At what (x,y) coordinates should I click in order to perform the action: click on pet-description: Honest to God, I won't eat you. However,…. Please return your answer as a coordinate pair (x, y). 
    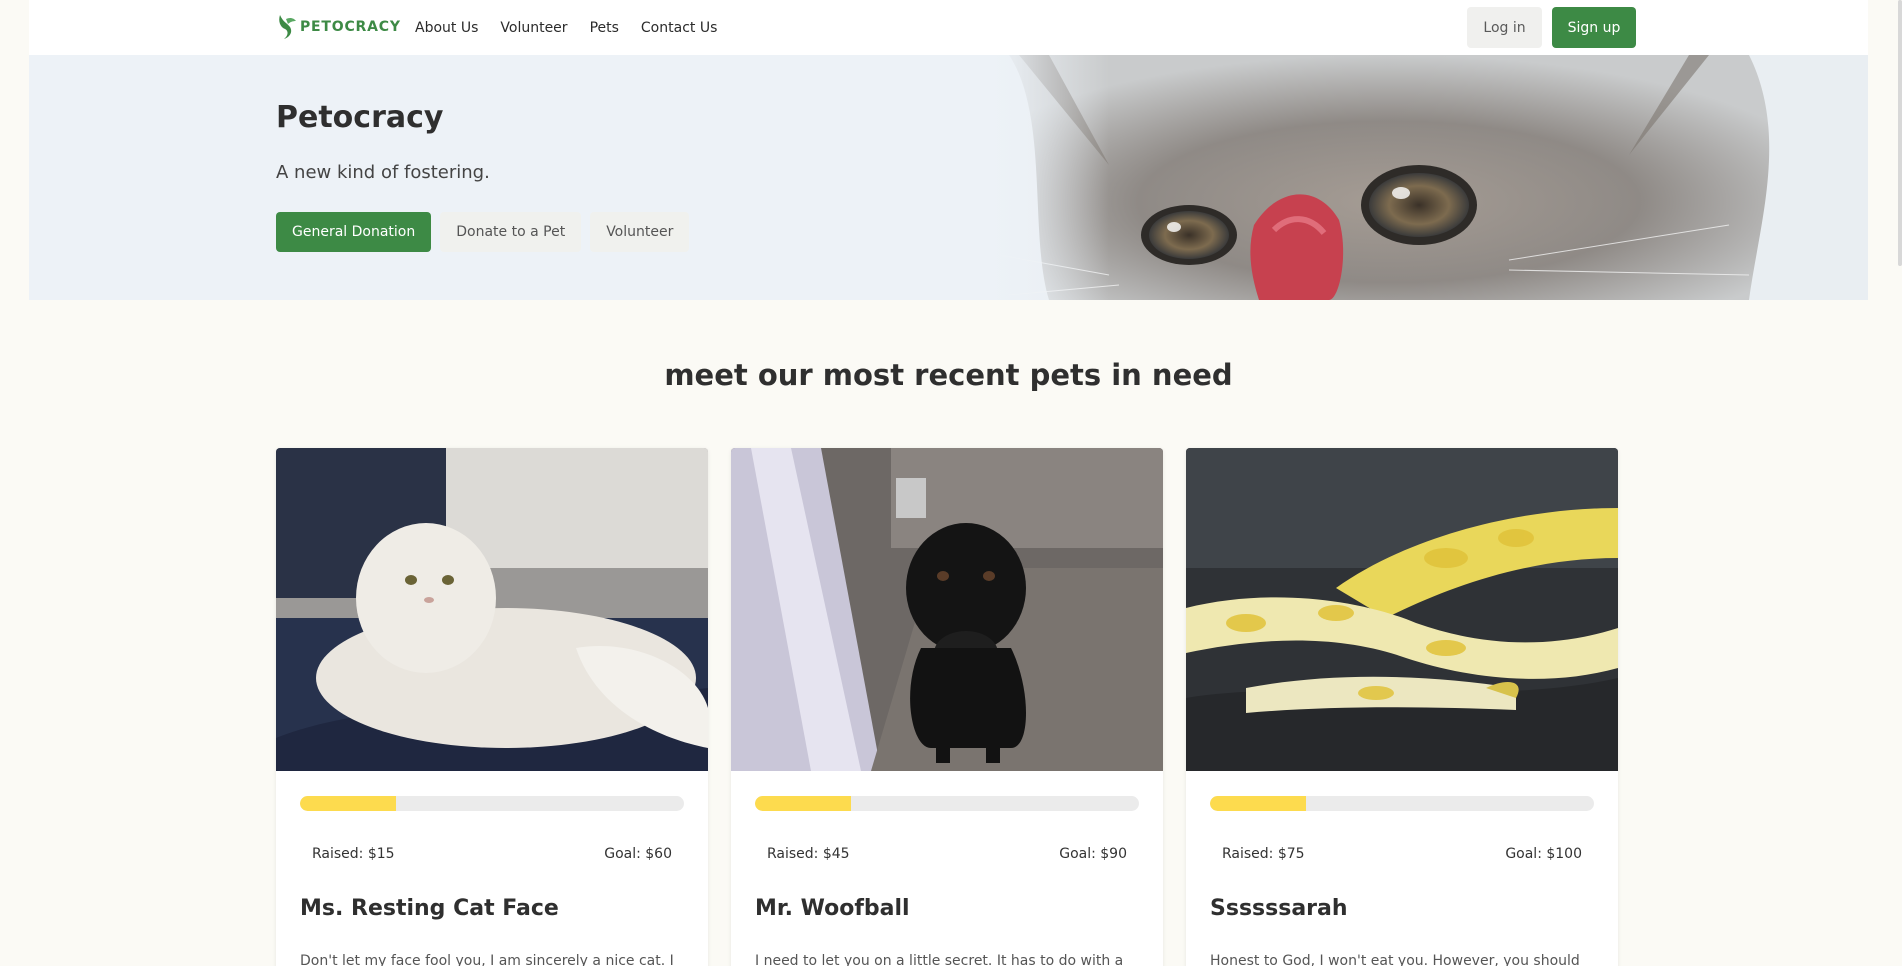
    Looking at the image, I should click on (1395, 959).